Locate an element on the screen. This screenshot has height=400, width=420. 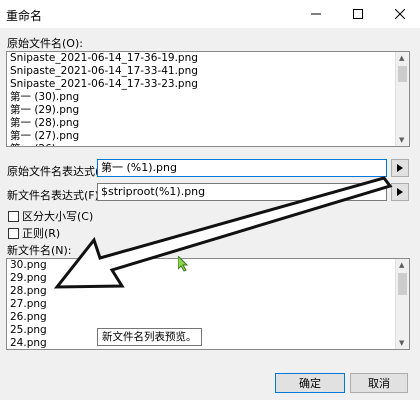
close-button is located at coordinates (400, 14).